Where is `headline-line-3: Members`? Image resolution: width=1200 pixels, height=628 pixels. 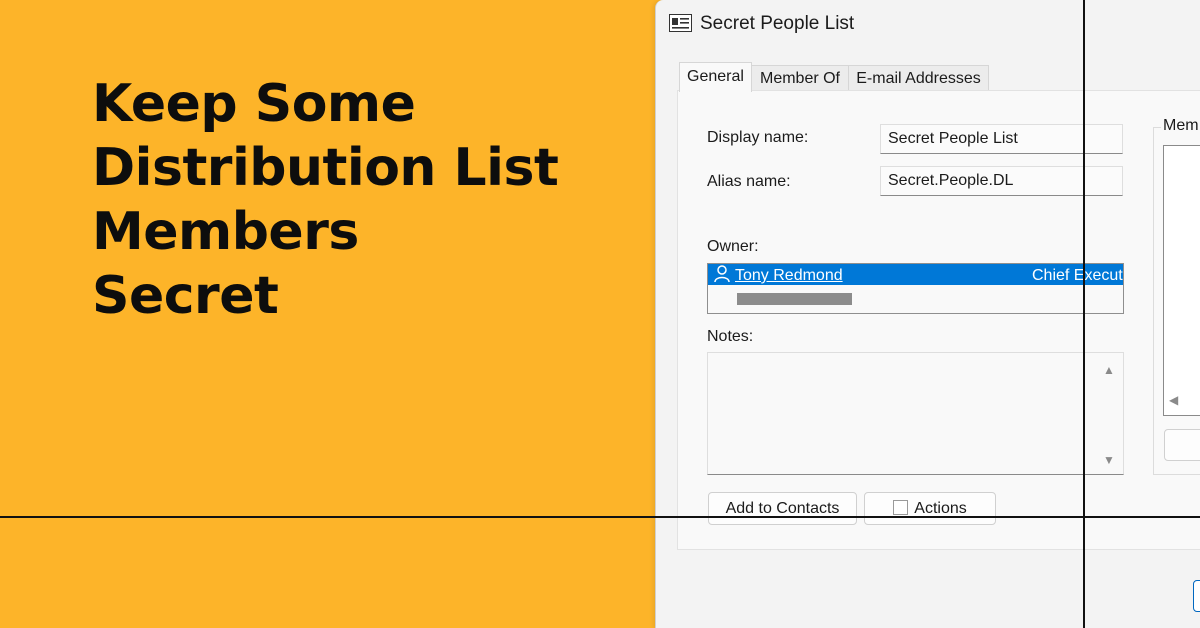 headline-line-3: Members is located at coordinates (225, 232).